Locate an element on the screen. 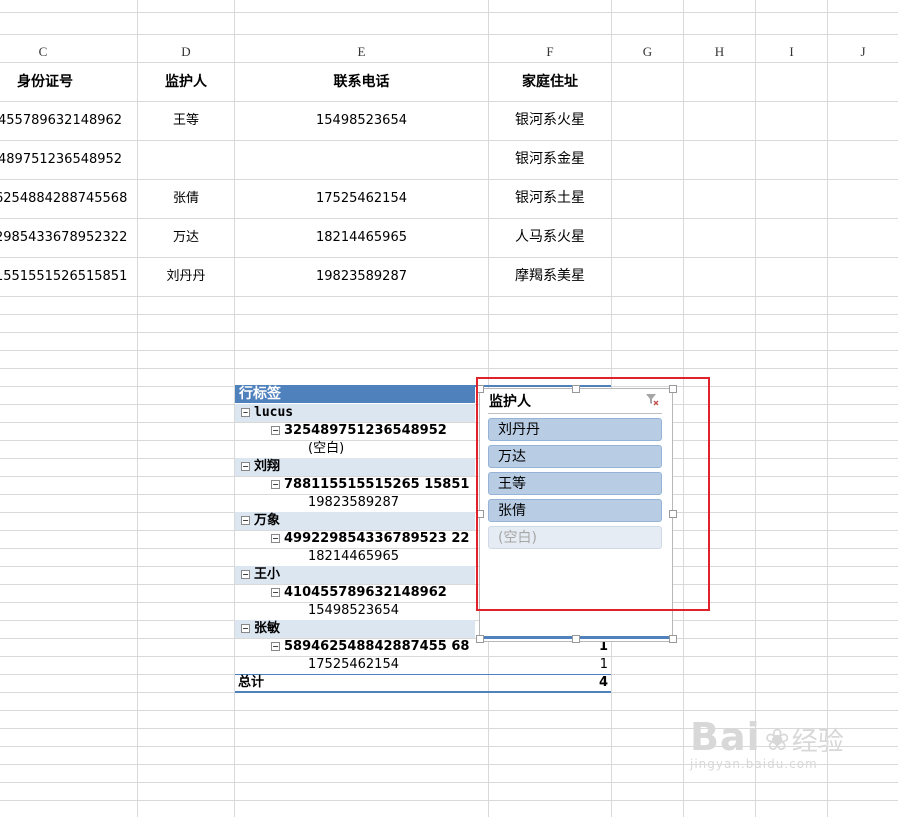 The image size is (898, 817). column-header-i: I is located at coordinates (791, 52).